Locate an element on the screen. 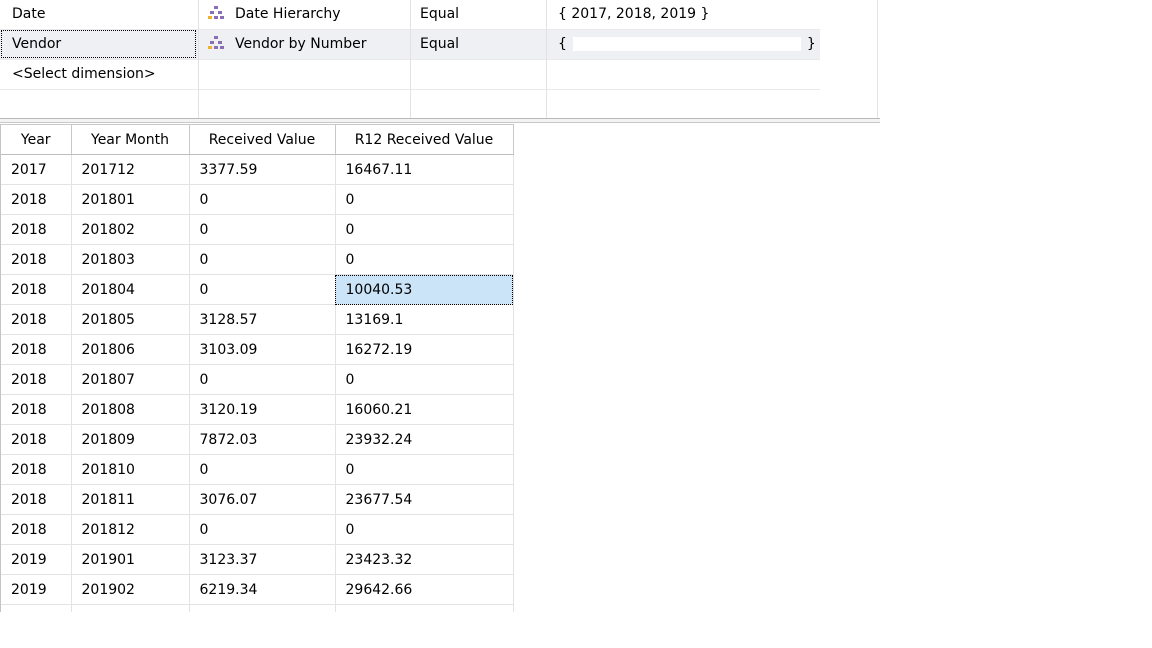 This screenshot has height=648, width=1152. hierarchy-cell: Date Hierarchy is located at coordinates (304, 14).